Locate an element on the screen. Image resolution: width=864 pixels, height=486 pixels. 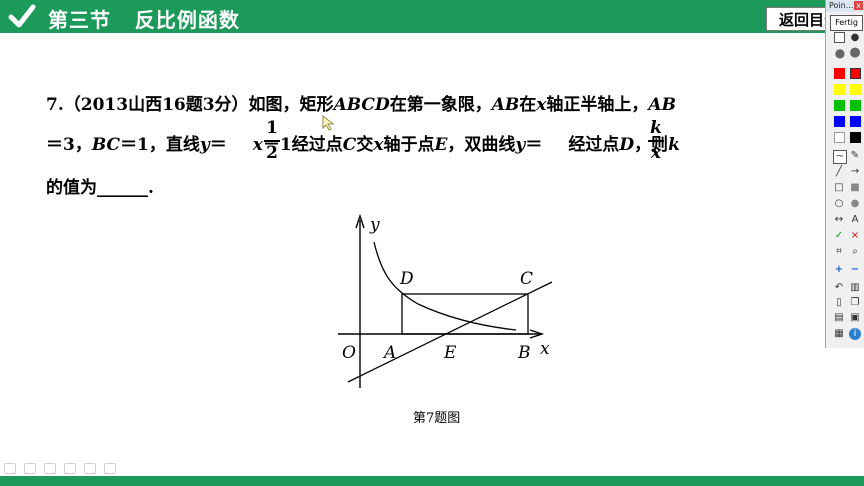
question-line-3: 的值为______. is located at coordinates (100, 188).